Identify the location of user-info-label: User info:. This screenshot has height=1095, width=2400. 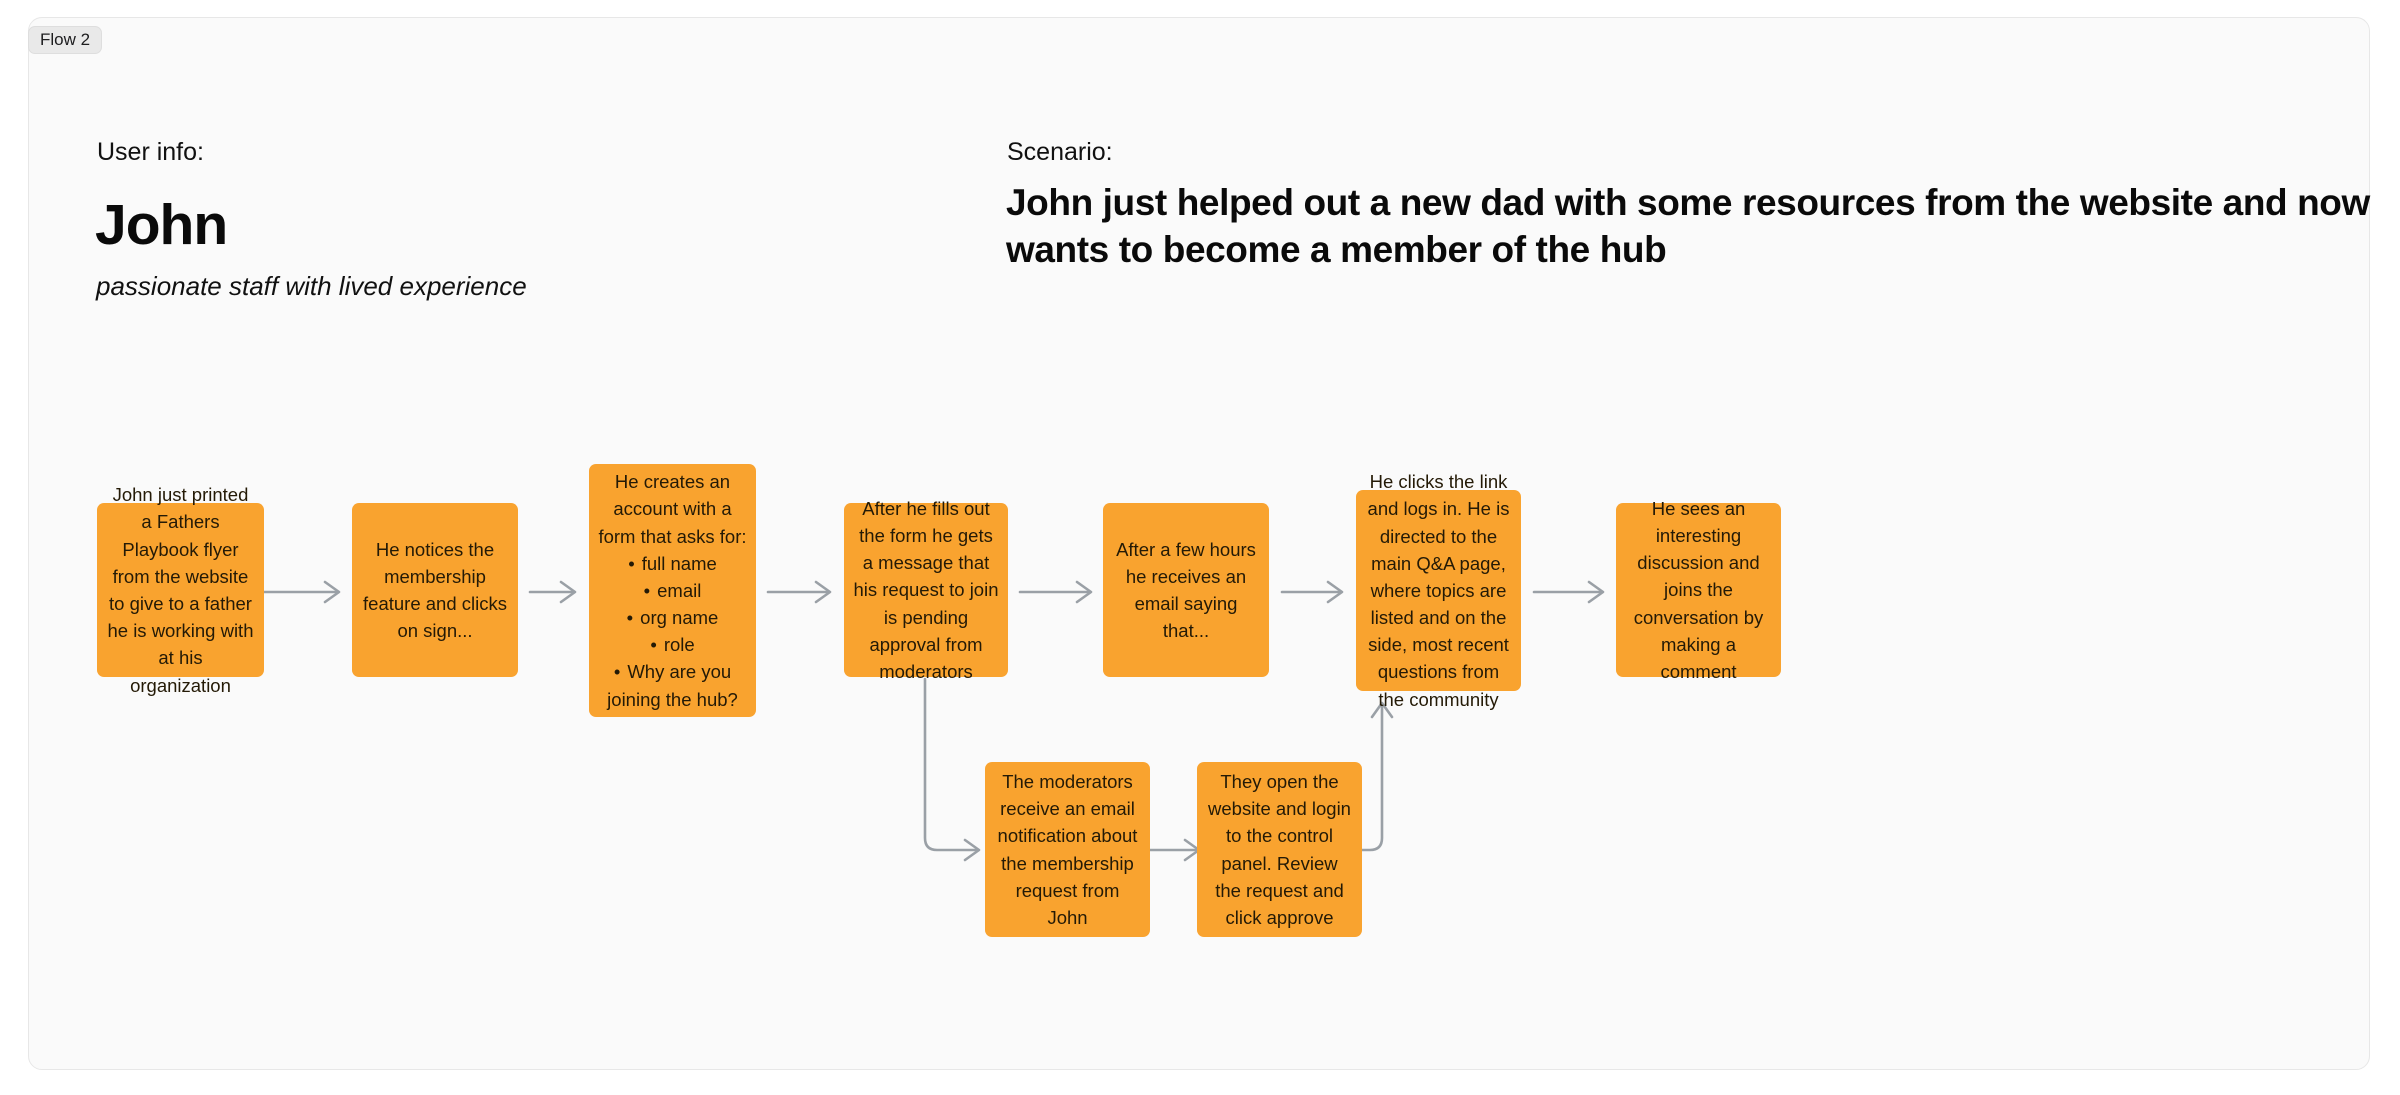
(150, 152).